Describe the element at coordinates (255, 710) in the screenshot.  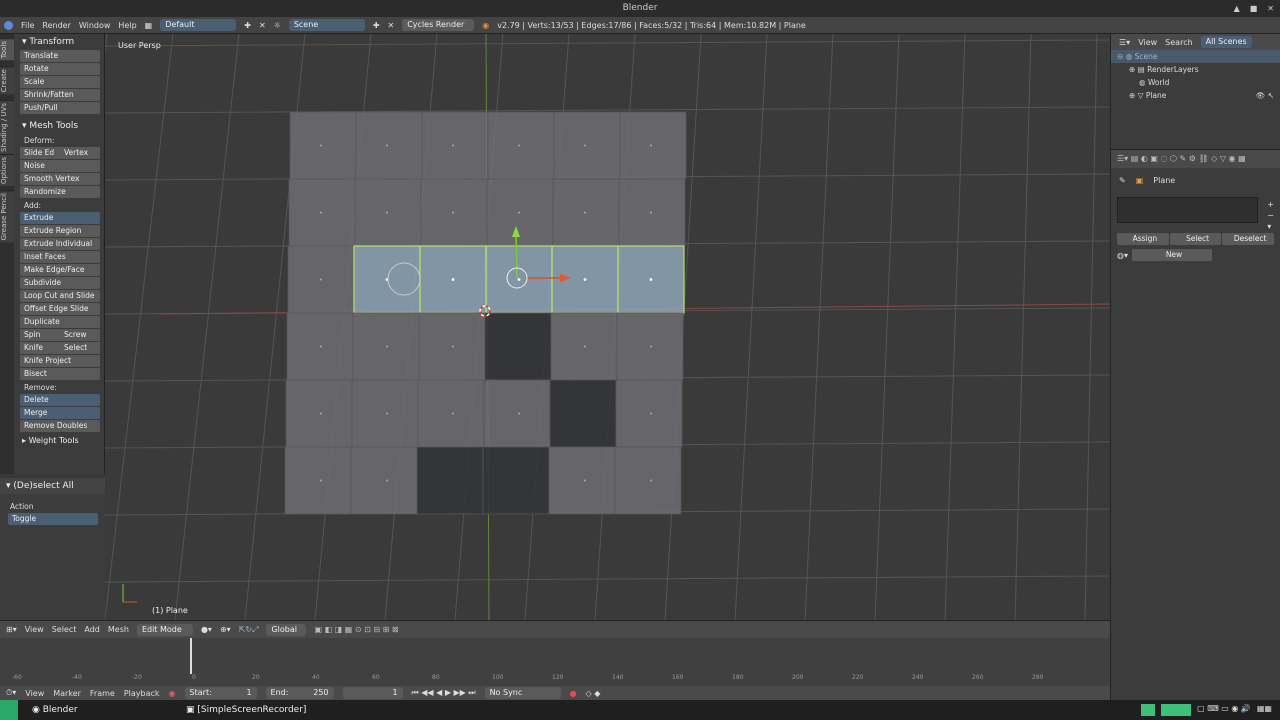
I see `taskbar-item-recorder: ▣ [SimpleScreenRecorder]` at that location.